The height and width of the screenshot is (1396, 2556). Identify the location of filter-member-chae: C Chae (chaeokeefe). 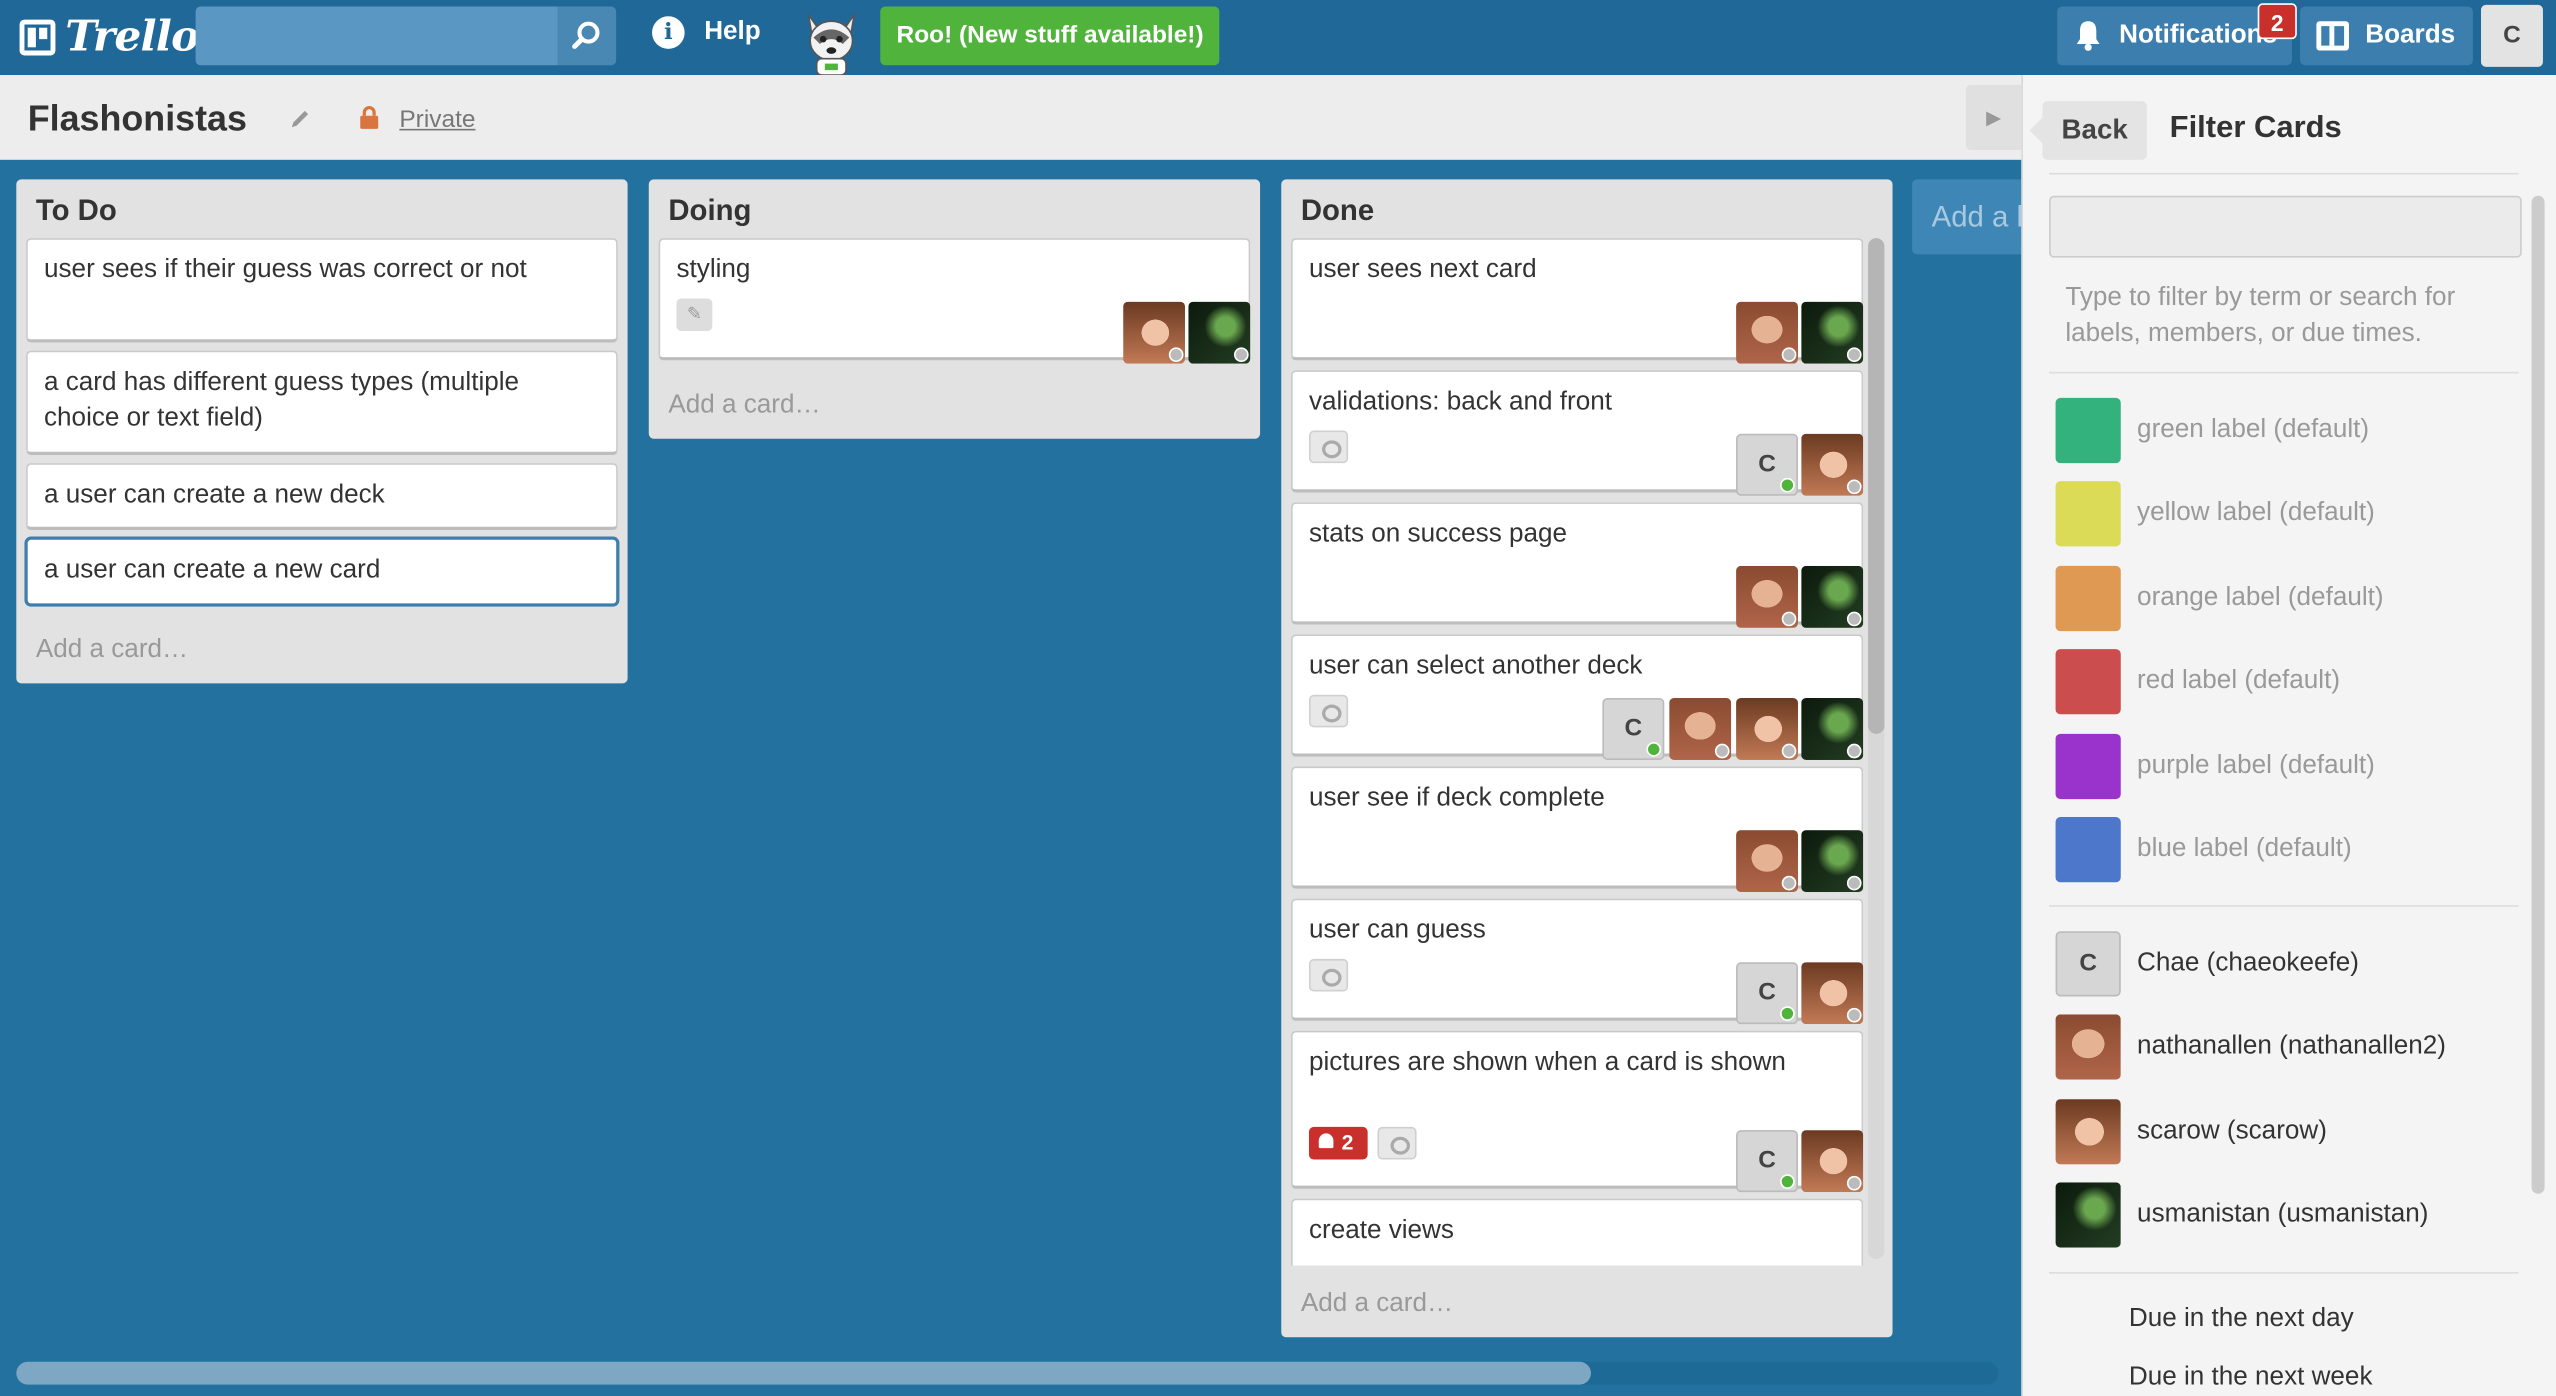
(2207, 964).